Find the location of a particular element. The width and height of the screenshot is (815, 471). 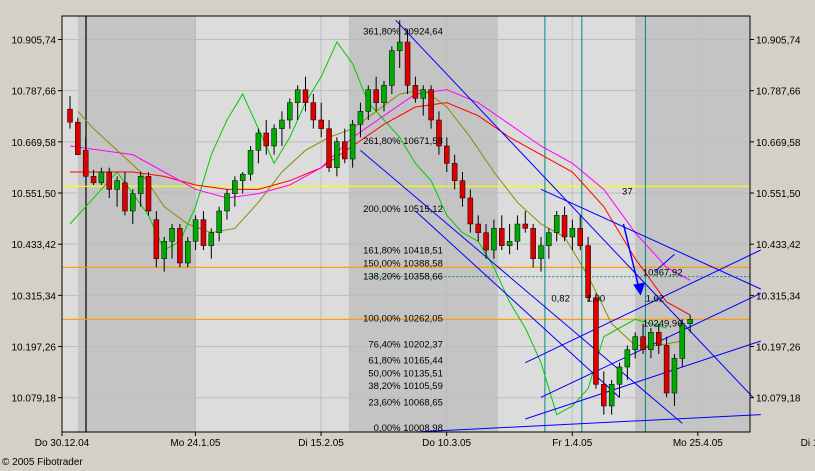

ytick-right-label-1: 10.787,66 is located at coordinates (778, 92).